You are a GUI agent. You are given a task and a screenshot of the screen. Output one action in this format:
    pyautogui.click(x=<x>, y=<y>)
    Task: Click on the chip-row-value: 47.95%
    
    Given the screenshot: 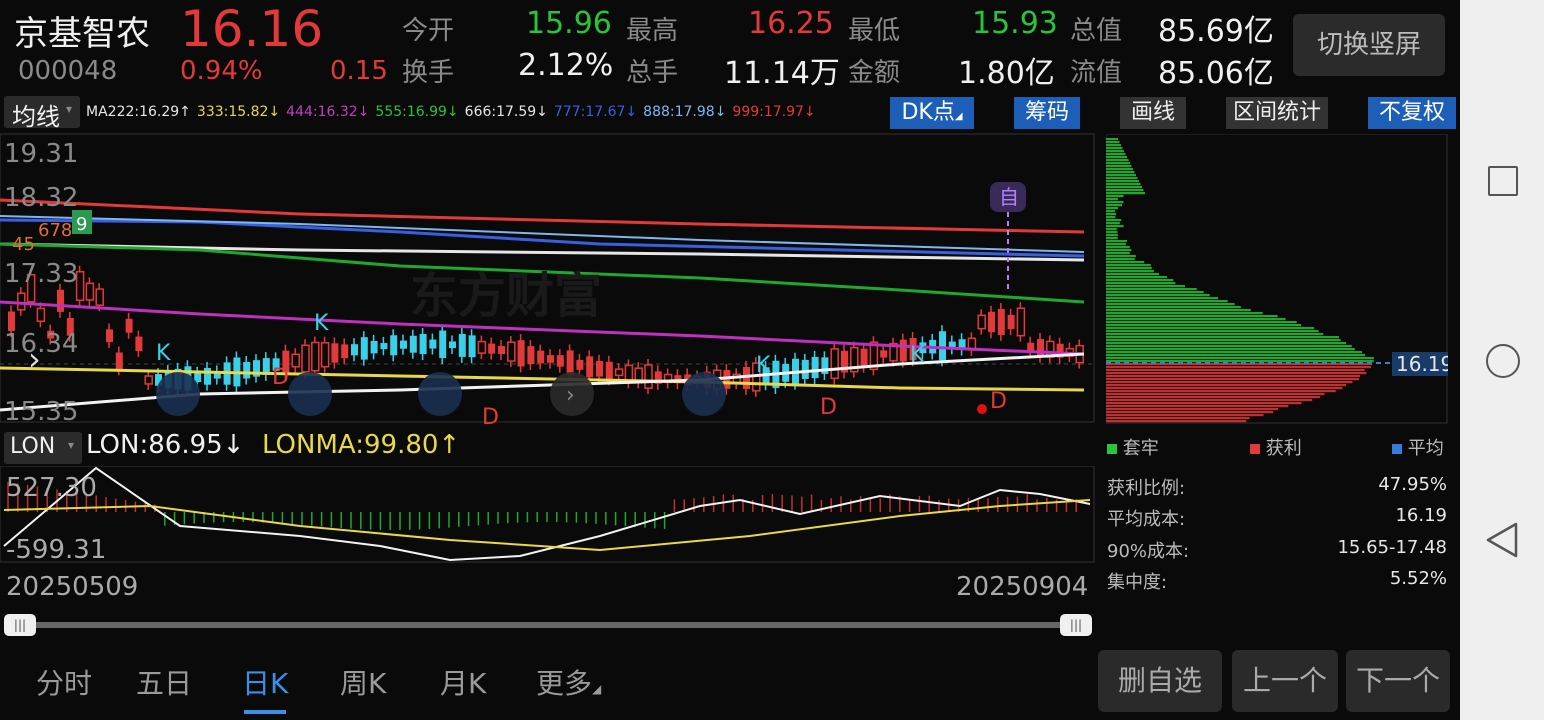 What is the action you would take?
    pyautogui.click(x=1412, y=484)
    